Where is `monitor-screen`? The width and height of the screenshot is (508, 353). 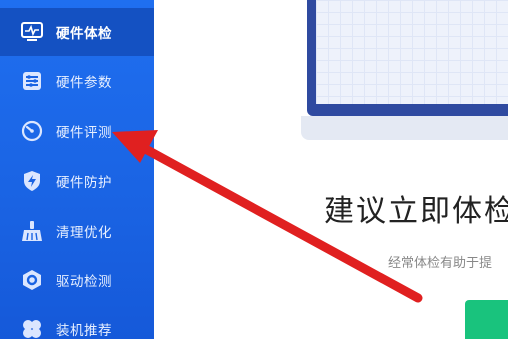
monitor-screen is located at coordinates (412, 52).